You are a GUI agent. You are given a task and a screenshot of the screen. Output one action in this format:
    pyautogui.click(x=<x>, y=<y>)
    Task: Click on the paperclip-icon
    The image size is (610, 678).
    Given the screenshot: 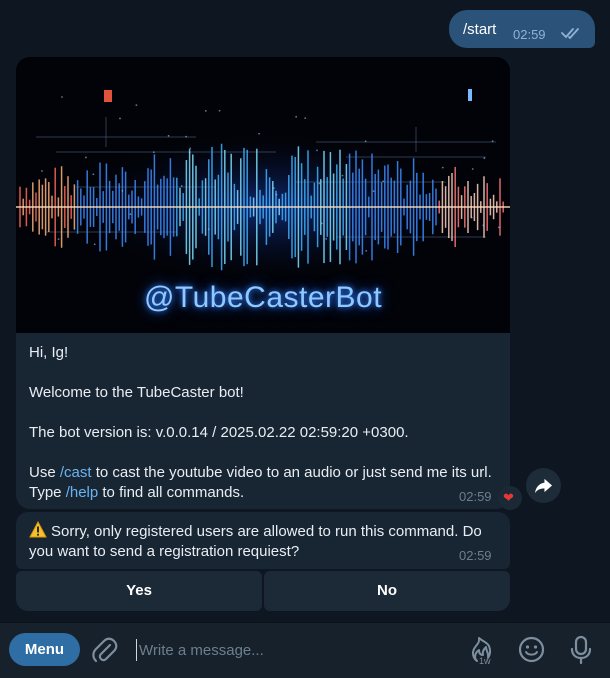 What is the action you would take?
    pyautogui.click(x=105, y=651)
    